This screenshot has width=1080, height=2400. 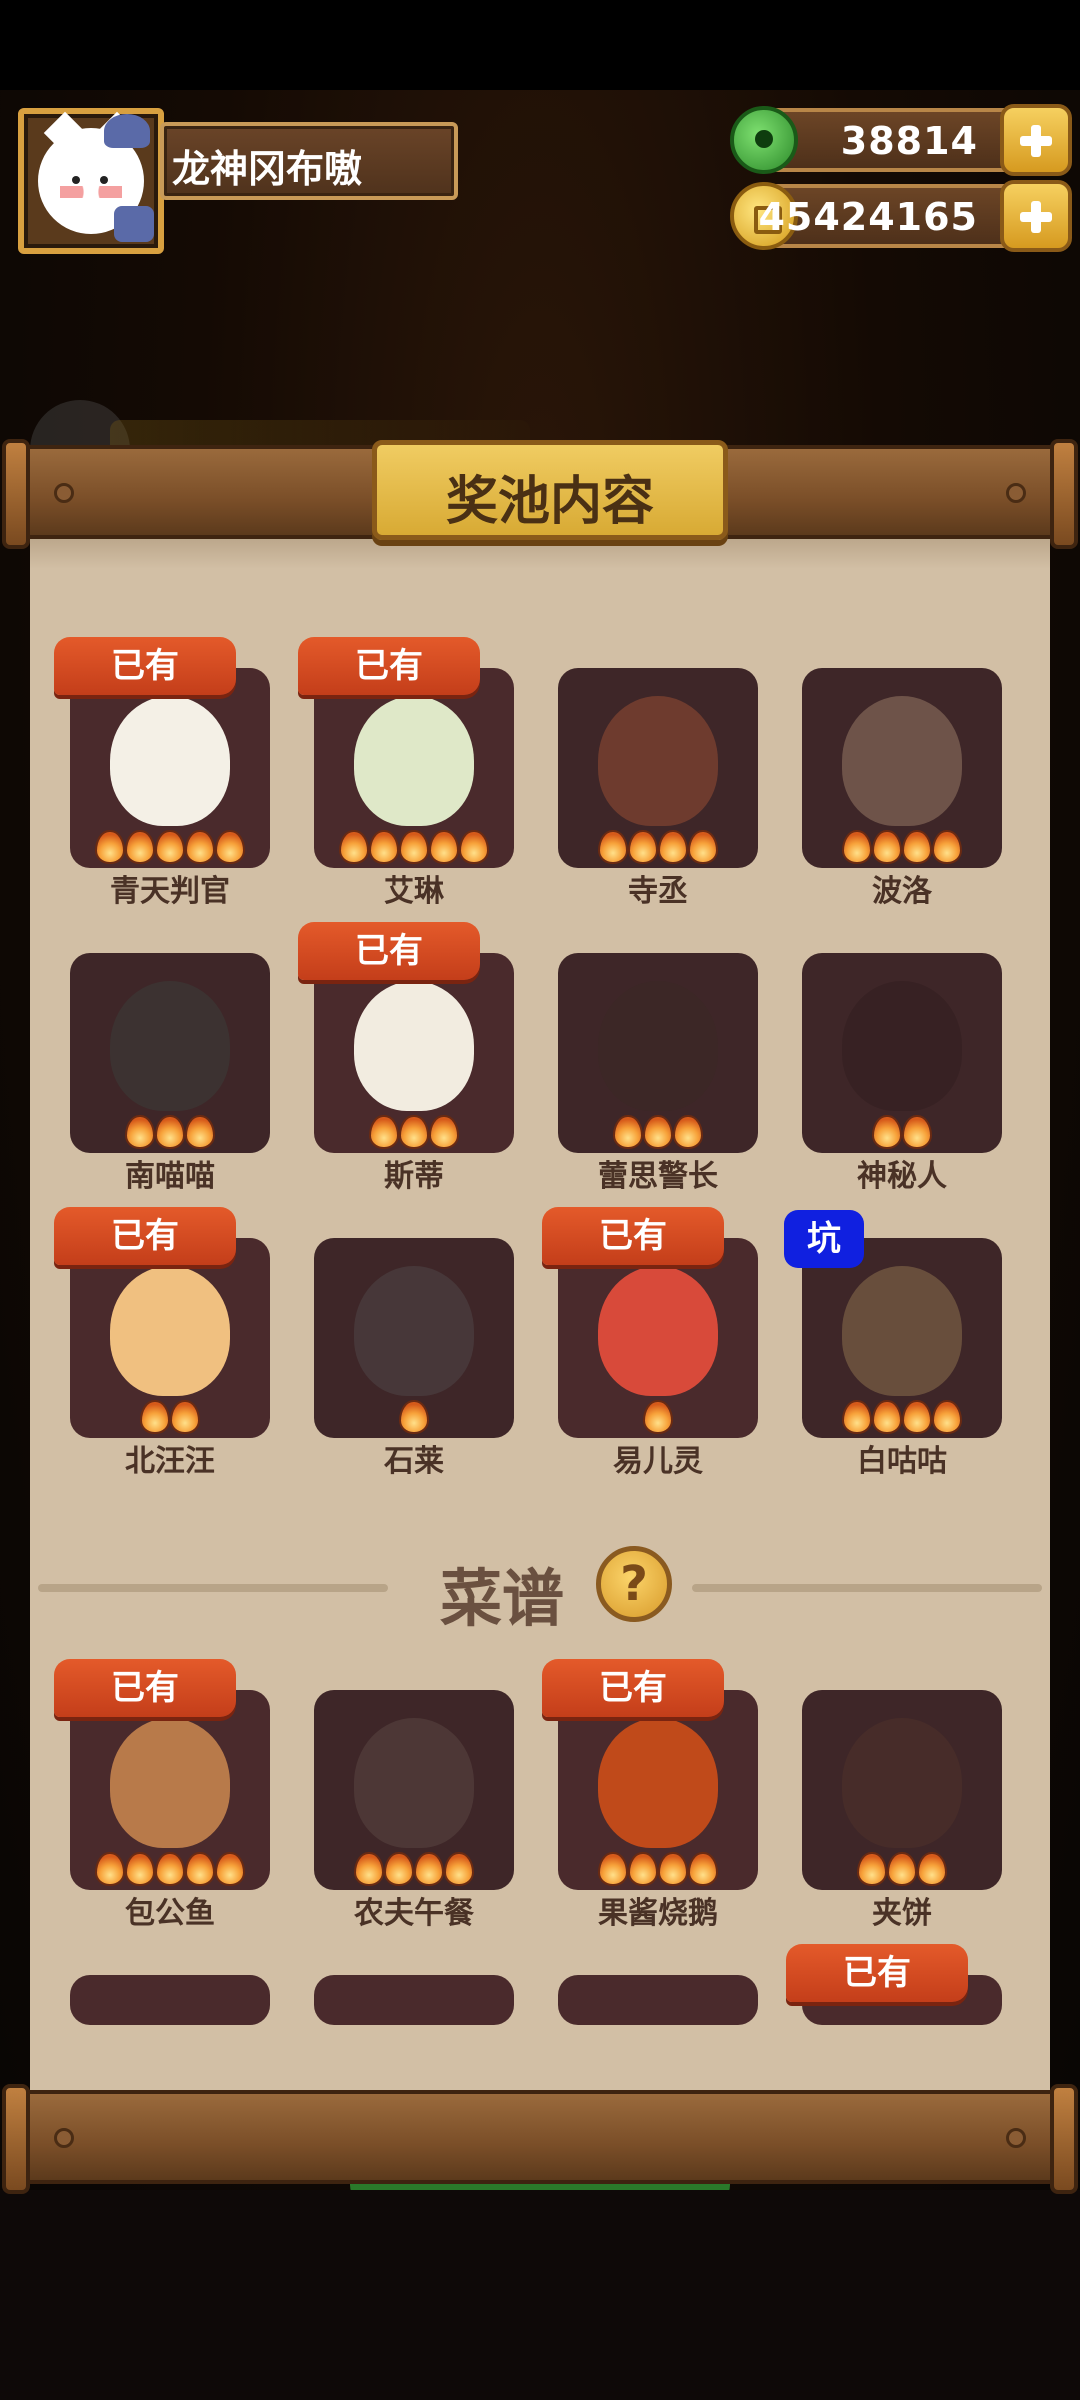 I want to click on player-avatar, so click(x=91, y=181).